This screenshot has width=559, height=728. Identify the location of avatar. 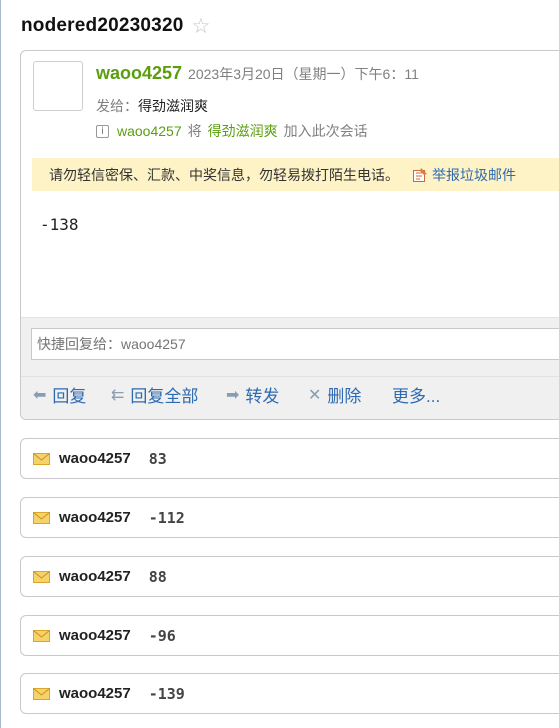
(58, 86).